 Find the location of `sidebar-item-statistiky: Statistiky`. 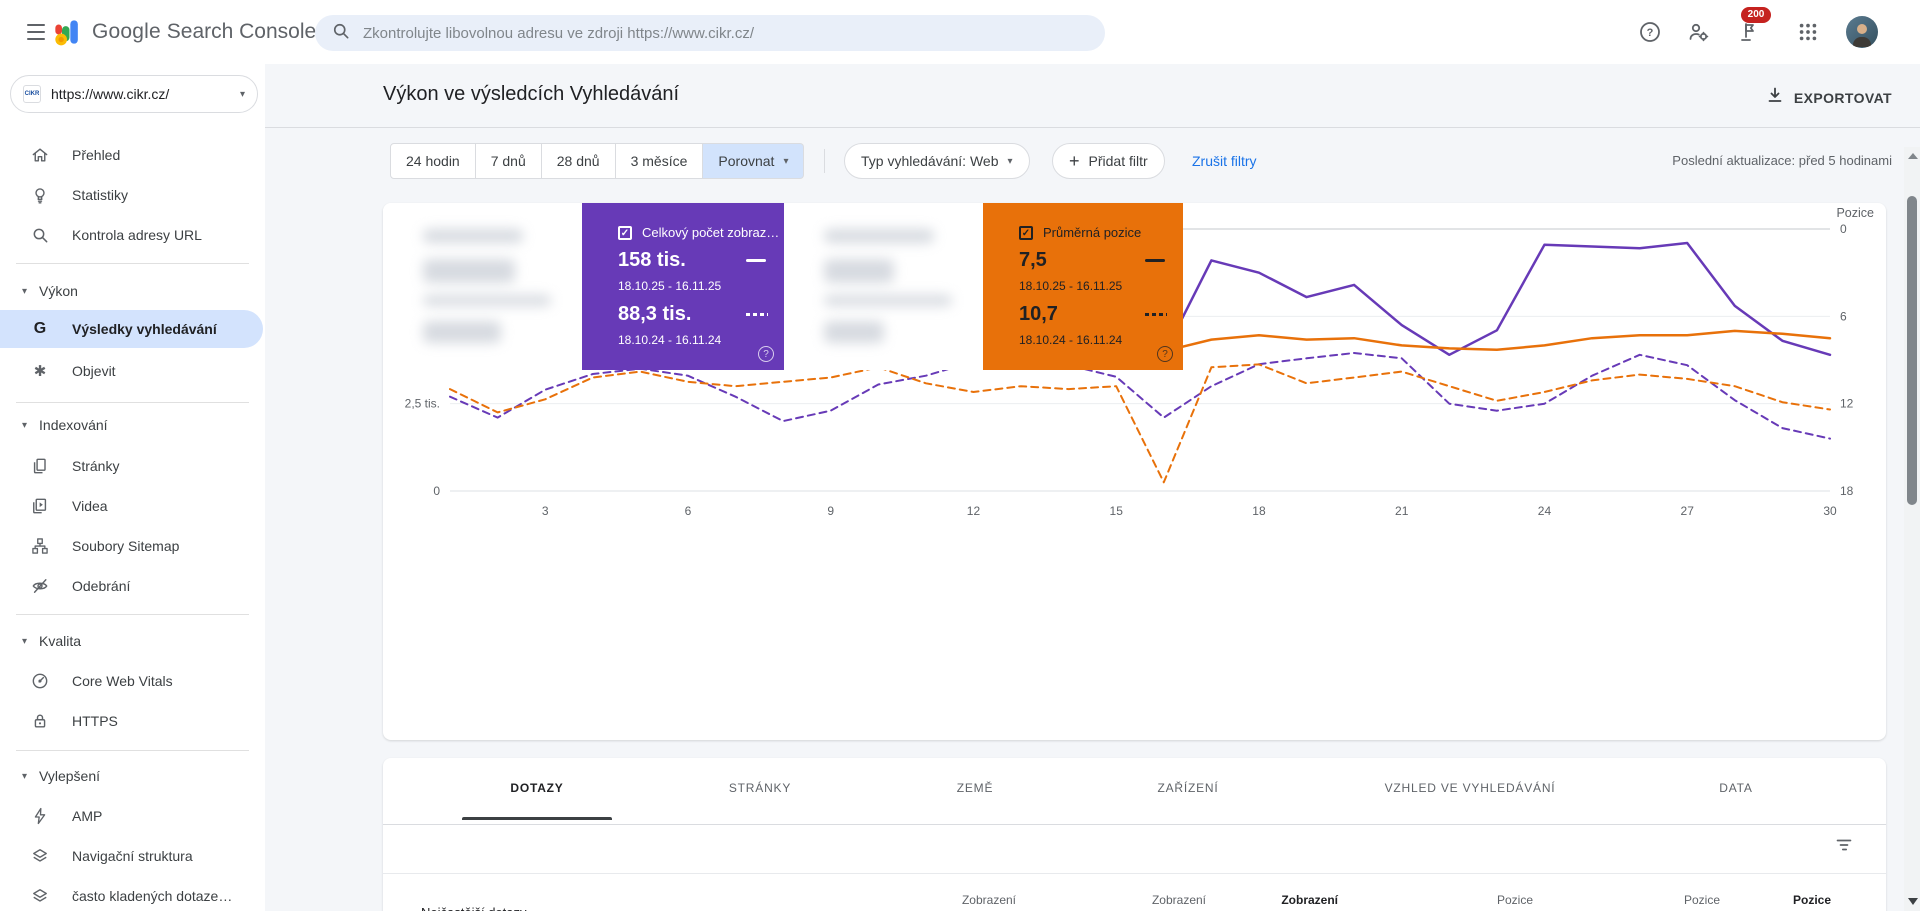

sidebar-item-statistiky: Statistiky is located at coordinates (131, 195).